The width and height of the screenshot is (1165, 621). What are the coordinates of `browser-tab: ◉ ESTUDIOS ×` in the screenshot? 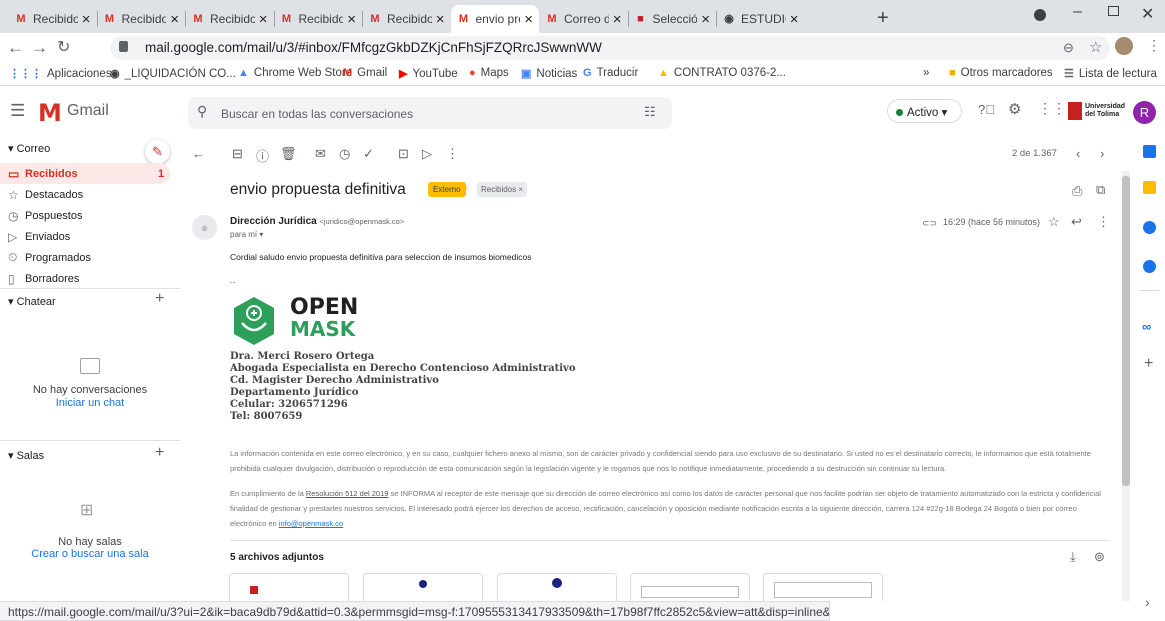 It's located at (760, 19).